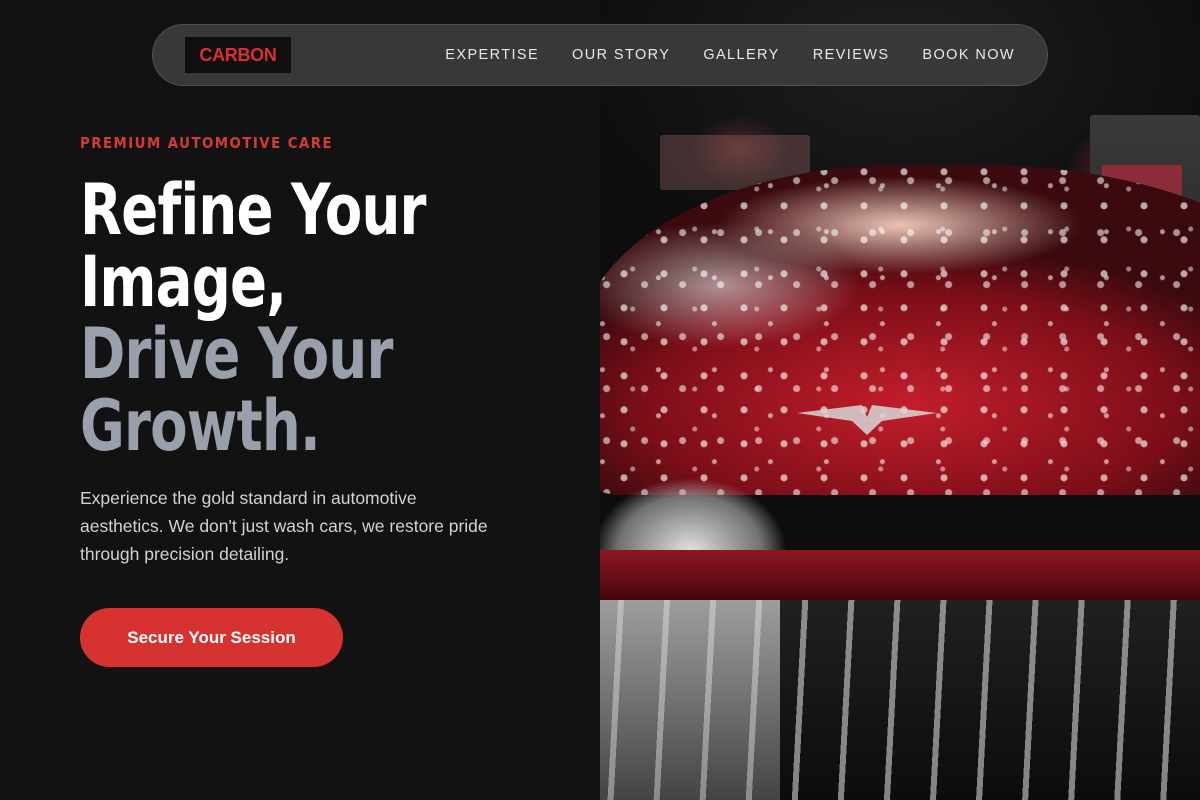 This screenshot has width=1200, height=800. What do you see at coordinates (968, 55) in the screenshot?
I see `nav-link-book-now: BOOK NOW` at bounding box center [968, 55].